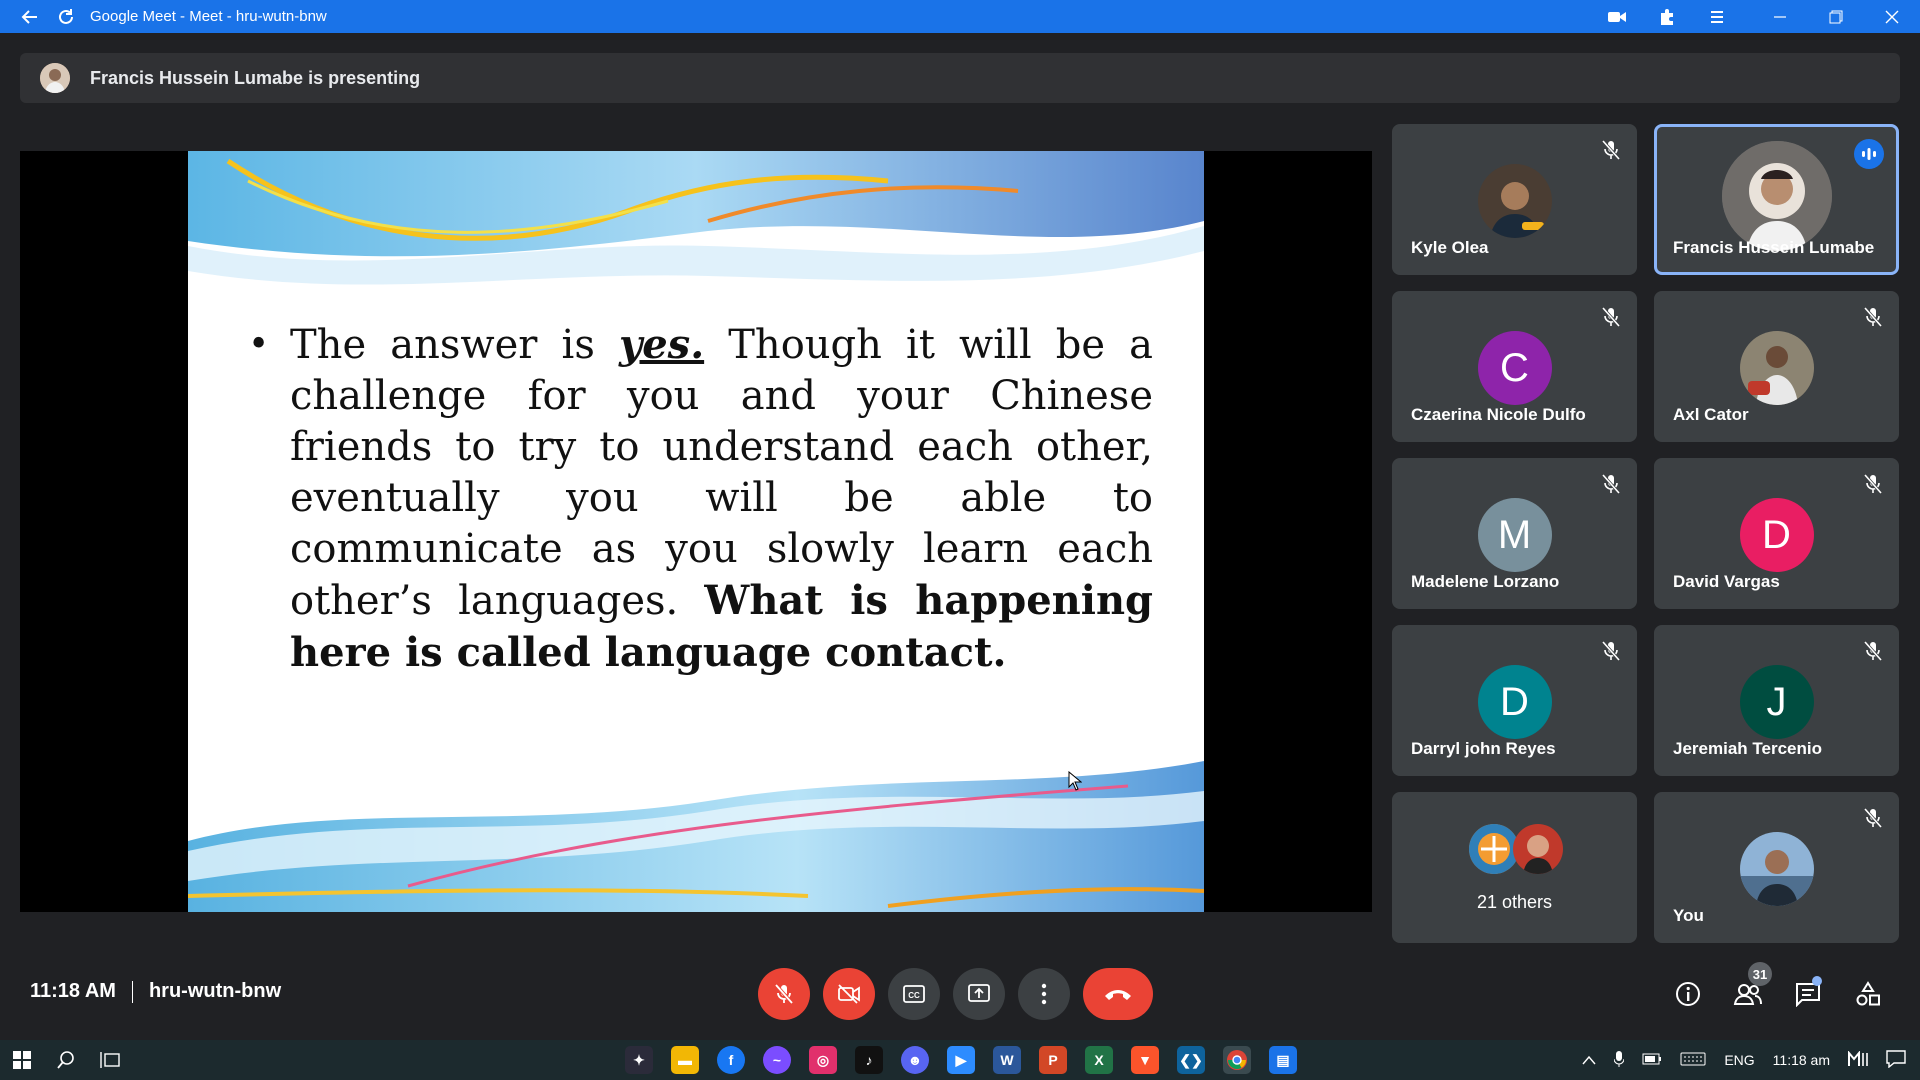  What do you see at coordinates (777, 1060) in the screenshot?
I see `messenger-icon: ~` at bounding box center [777, 1060].